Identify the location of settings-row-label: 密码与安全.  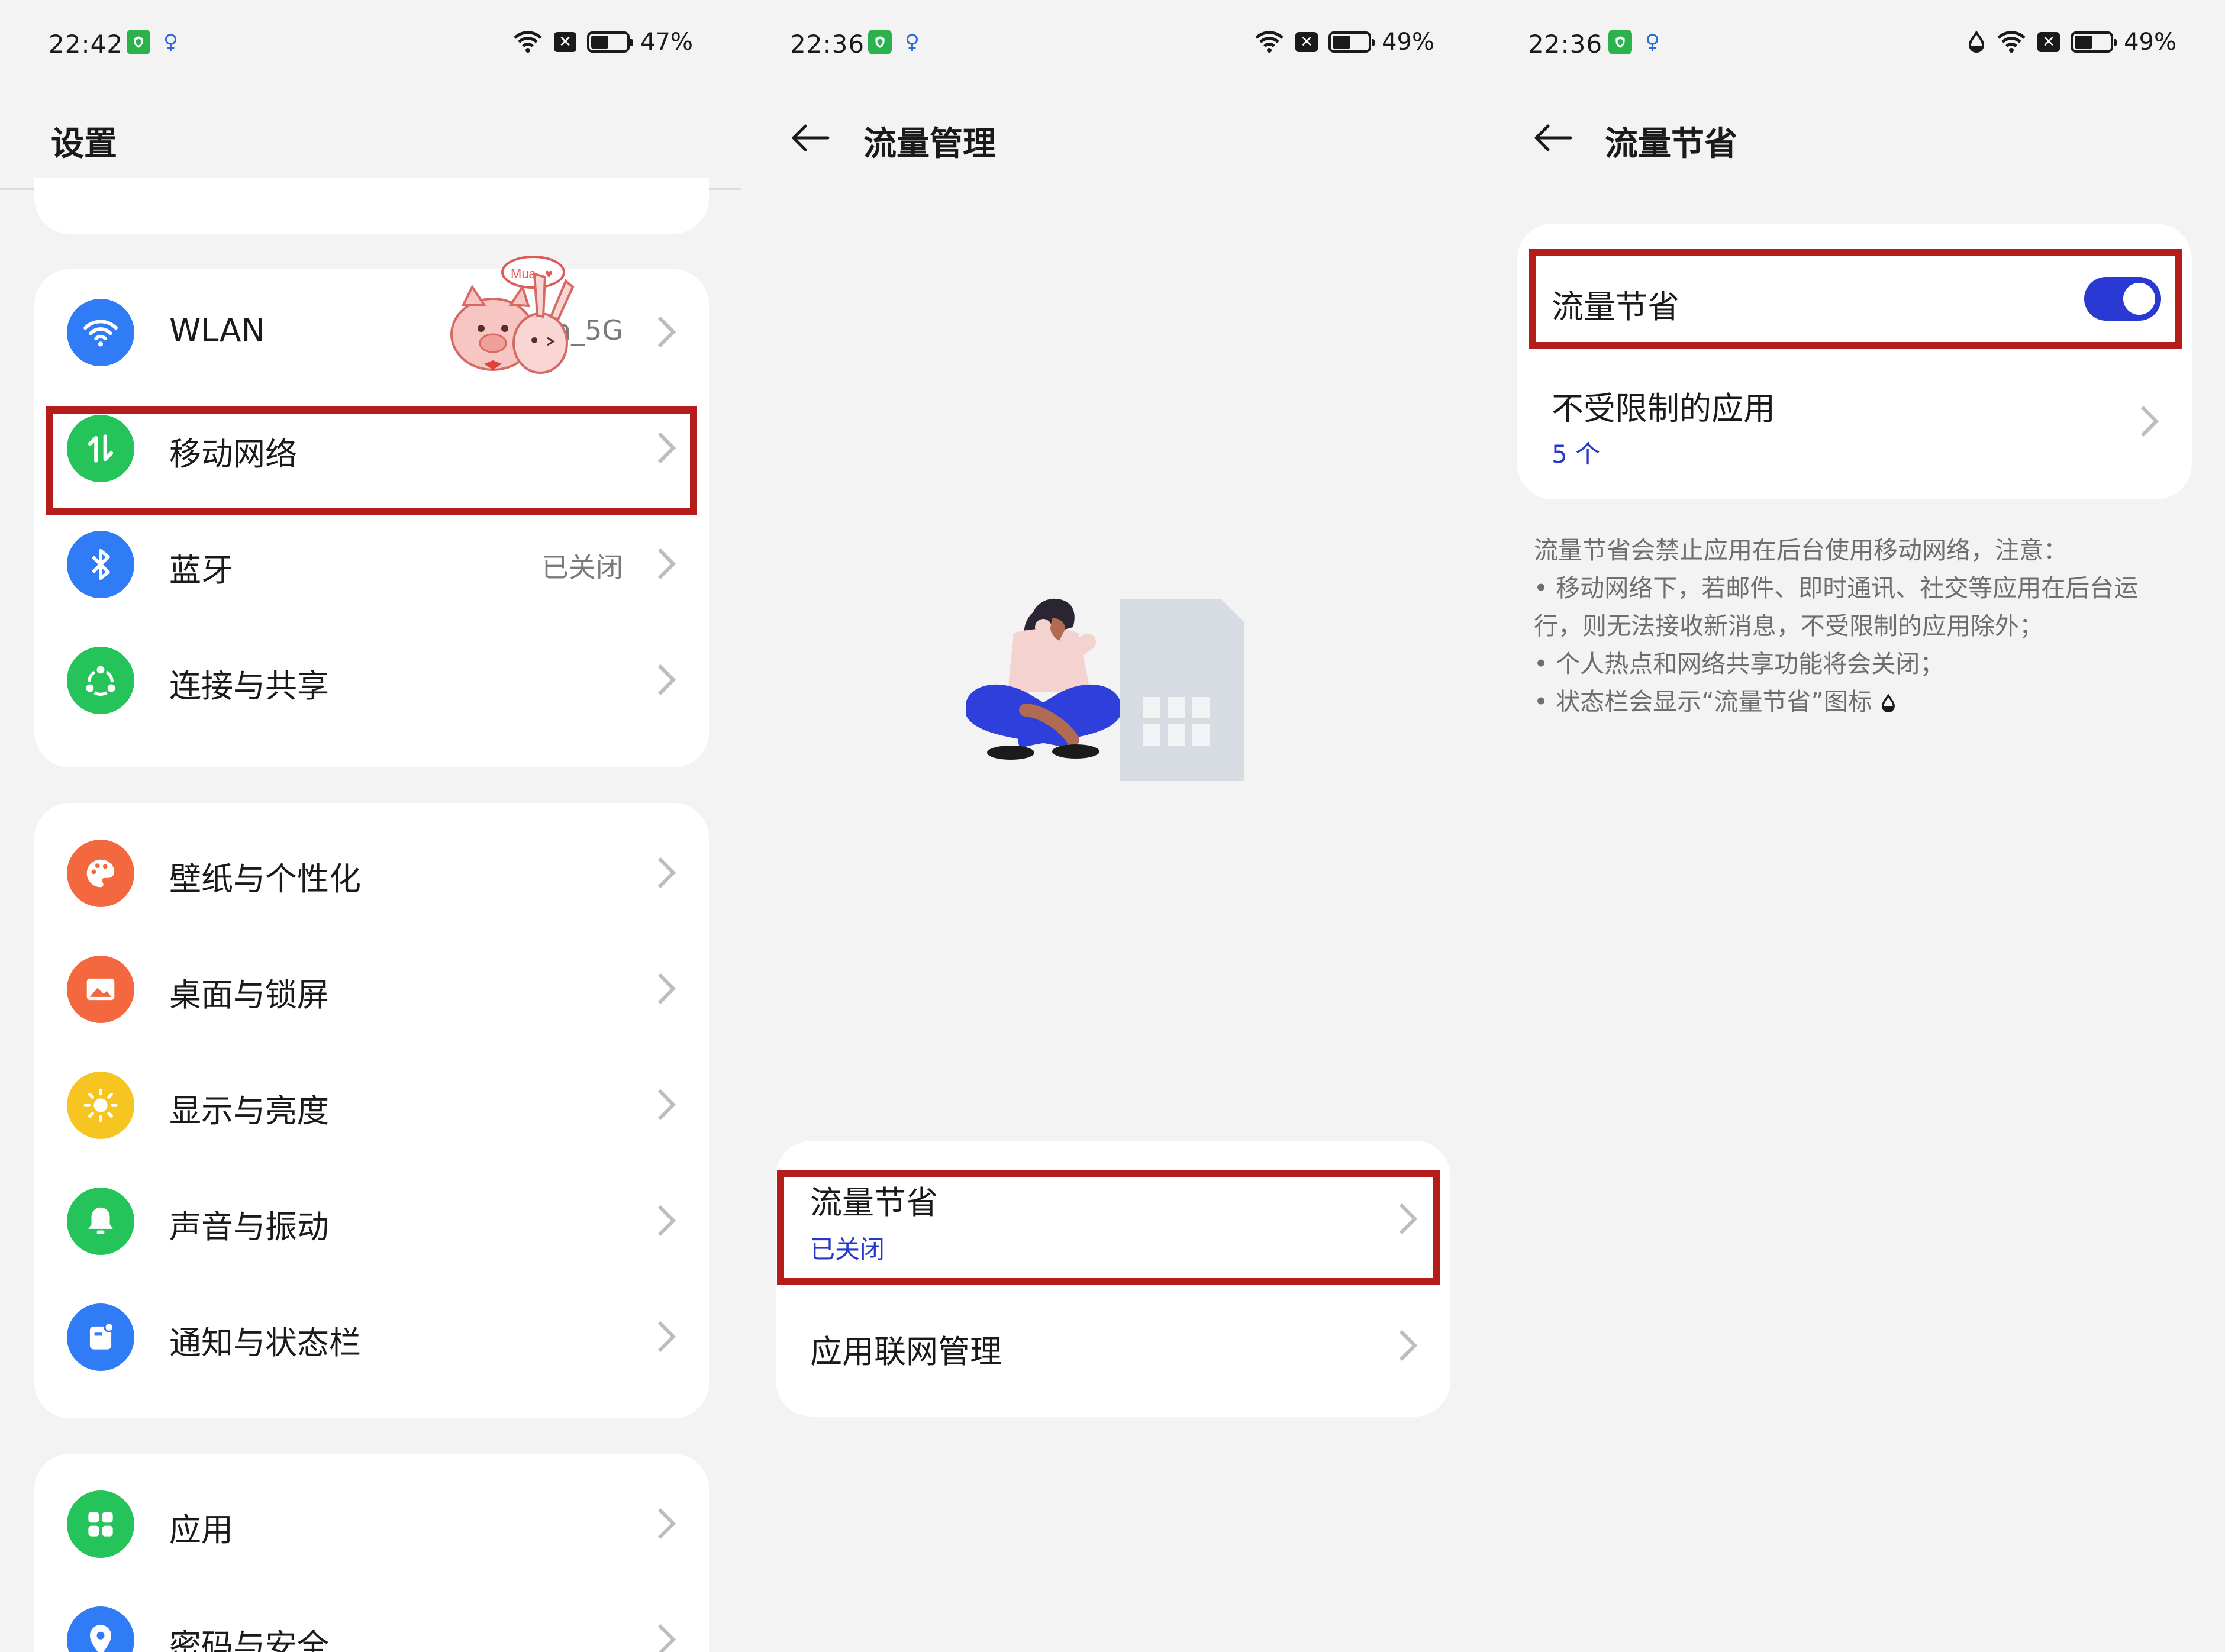
(249, 1639).